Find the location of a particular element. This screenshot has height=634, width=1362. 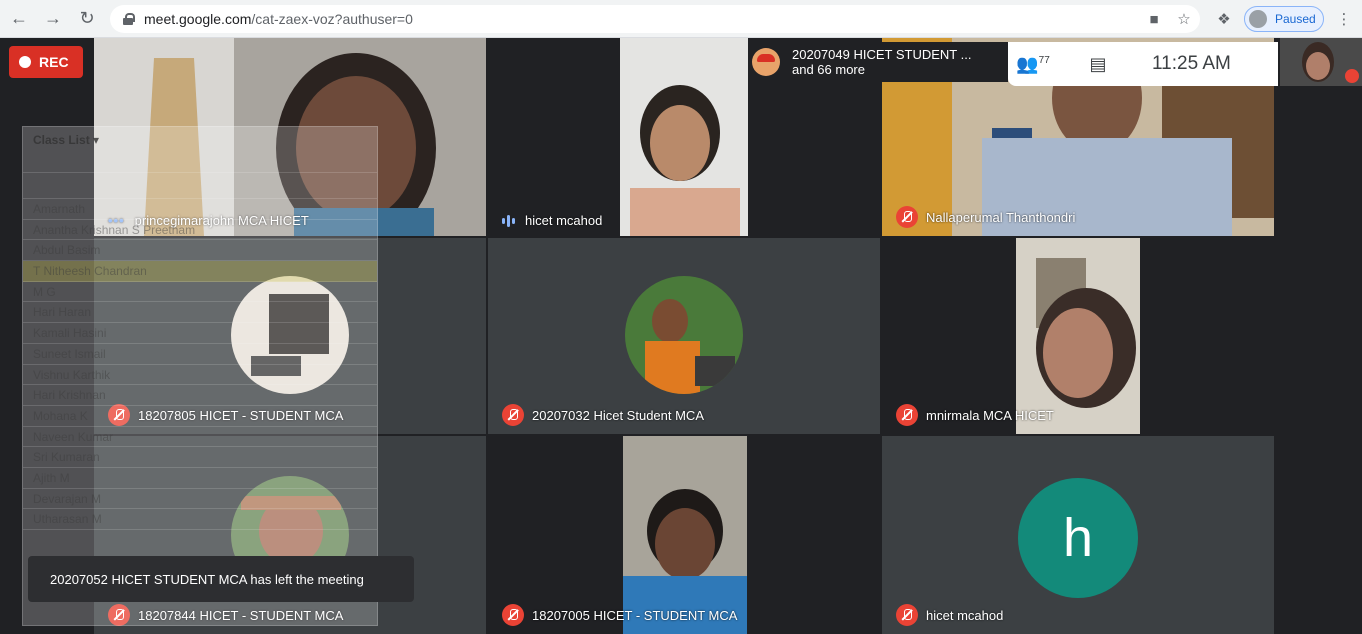

list-item: Naveen Kumar is located at coordinates (200, 437).